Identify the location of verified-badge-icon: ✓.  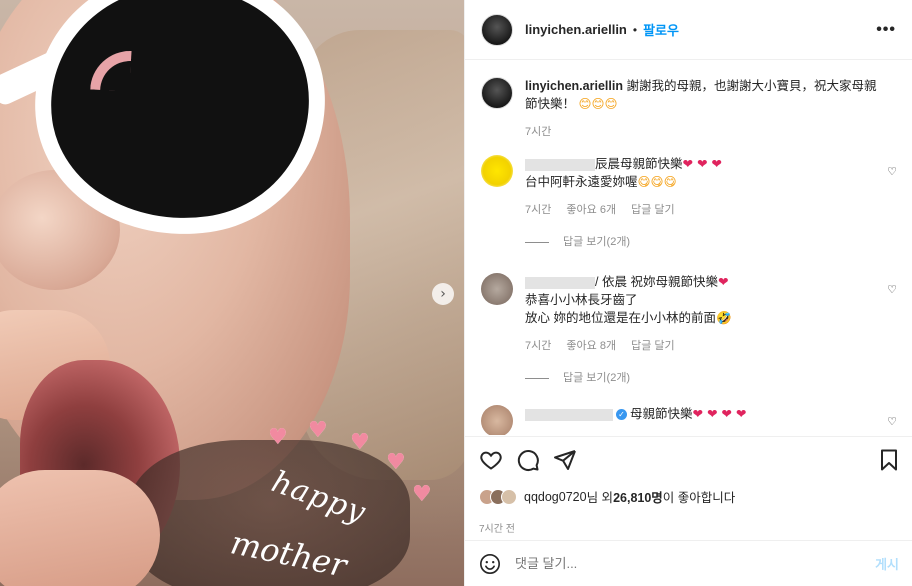
(621, 415).